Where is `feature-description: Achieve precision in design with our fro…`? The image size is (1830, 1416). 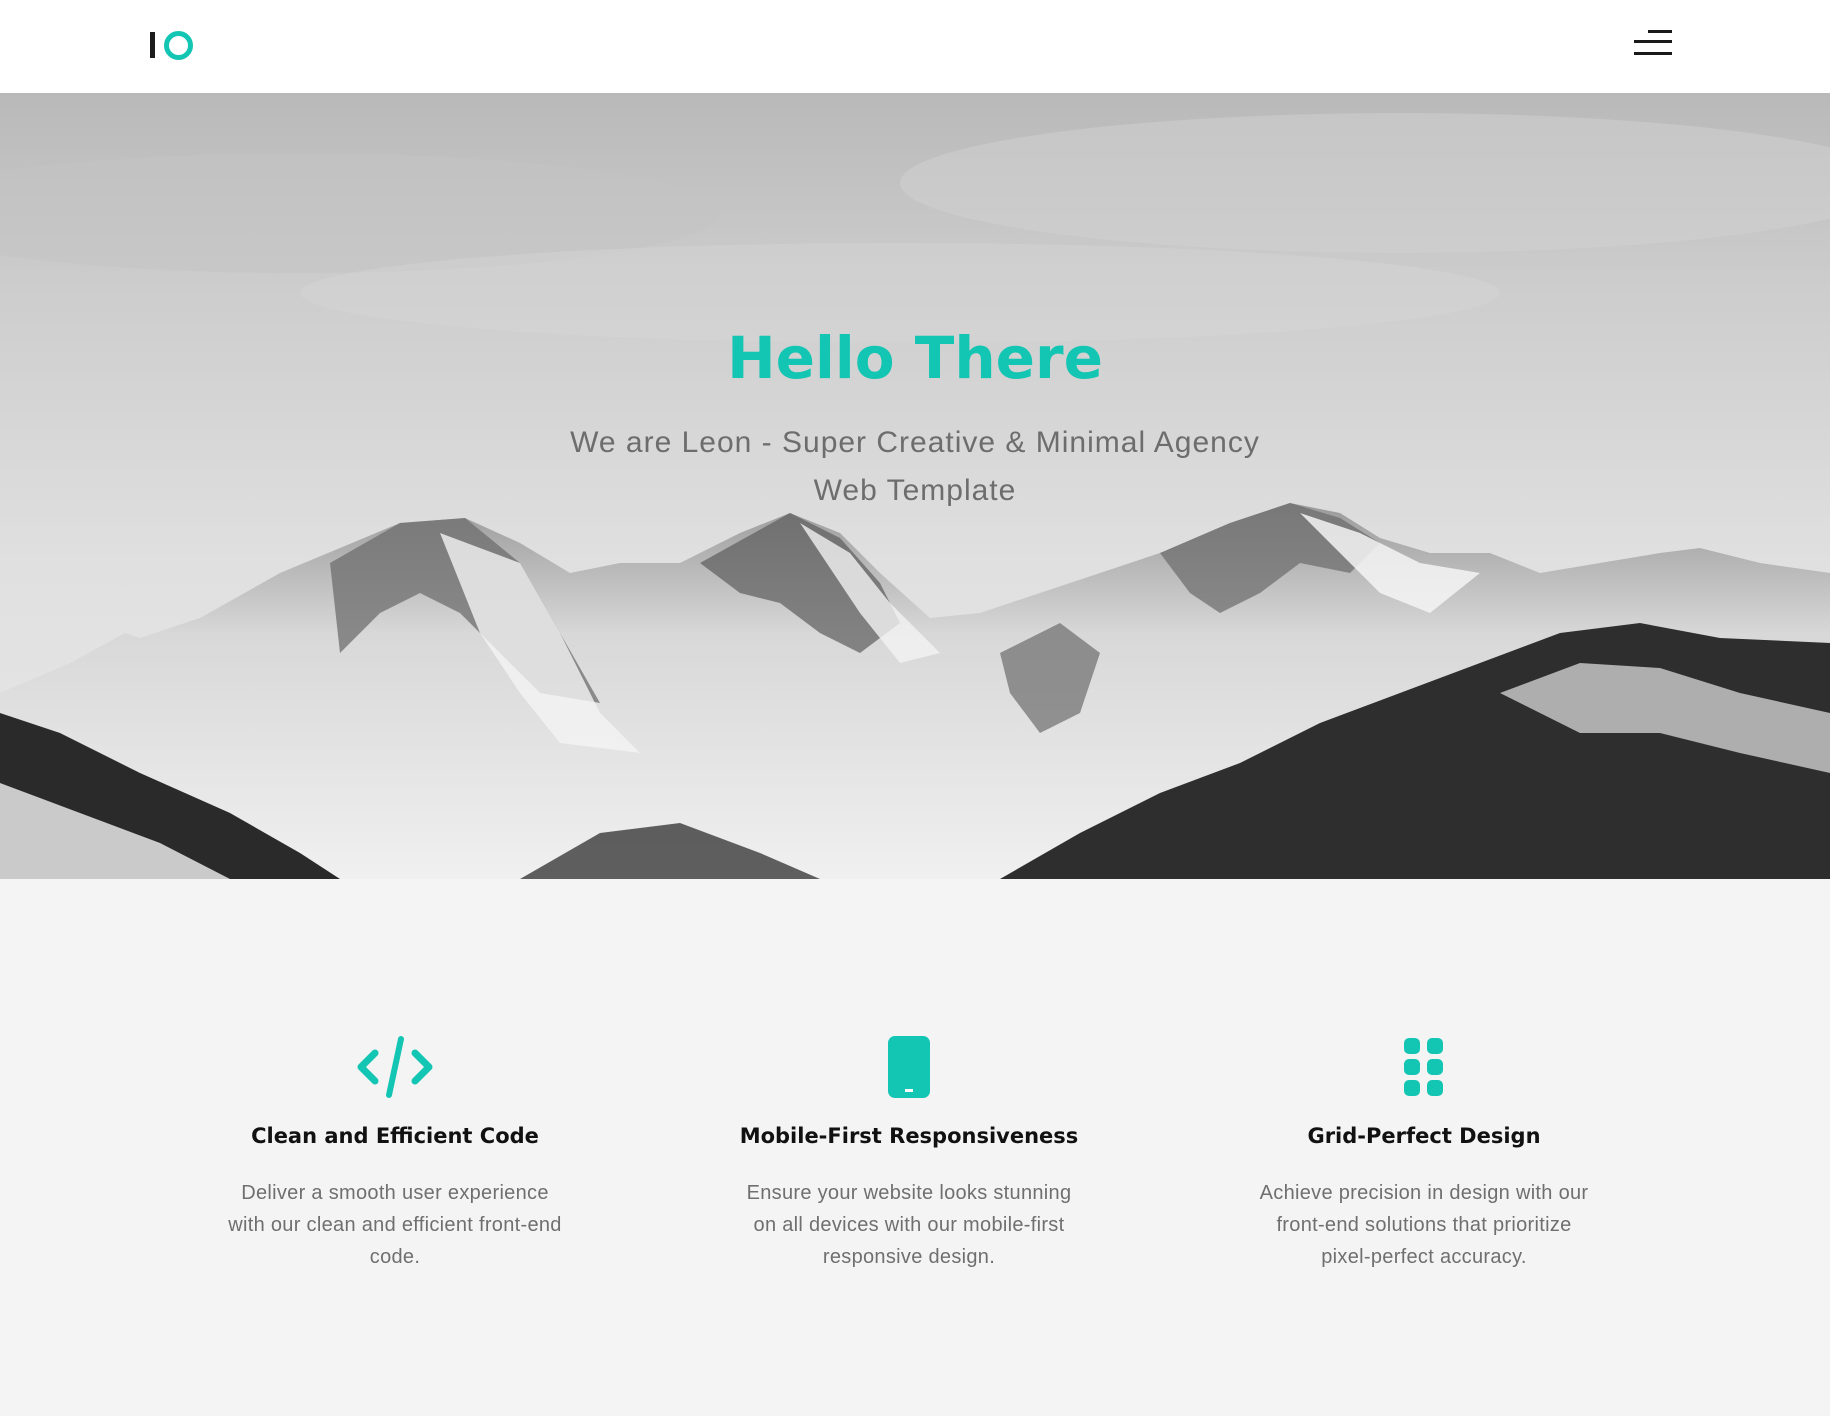
feature-description: Achieve precision in design with our fro… is located at coordinates (1424, 1225).